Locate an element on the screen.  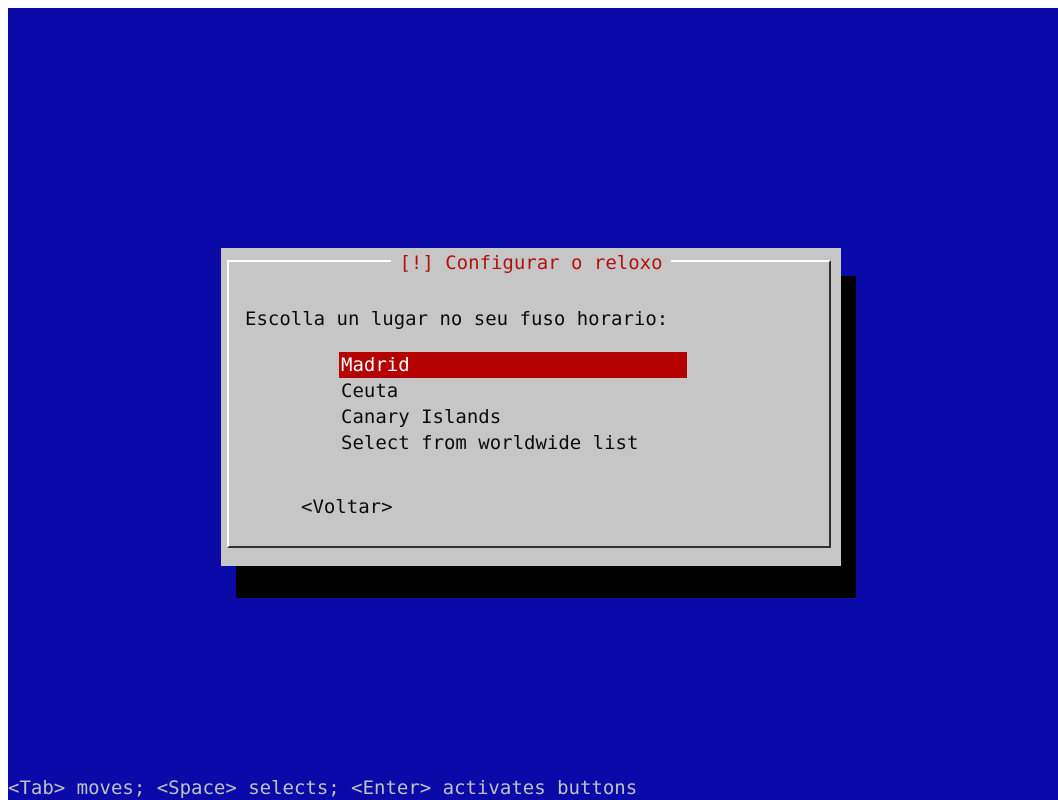
dialog-prompt: Escolla un lugar no seu fuso horario: is located at coordinates (457, 319).